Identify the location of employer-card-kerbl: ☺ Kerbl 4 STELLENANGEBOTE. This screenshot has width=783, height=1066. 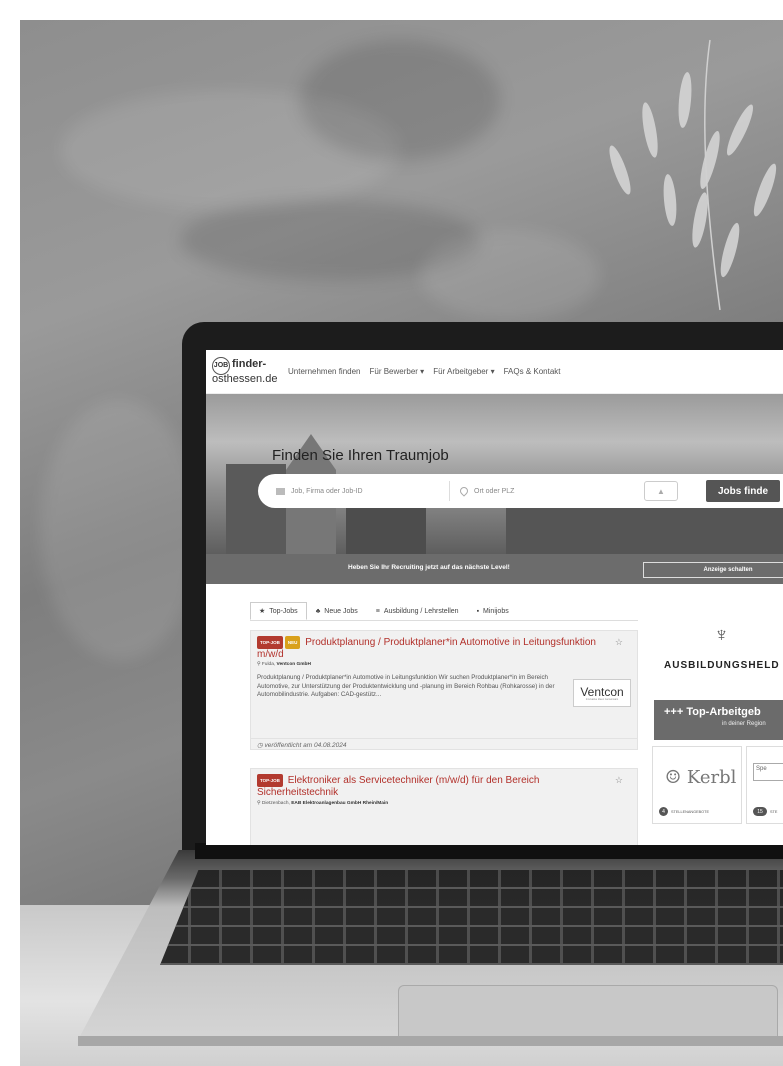
(697, 785).